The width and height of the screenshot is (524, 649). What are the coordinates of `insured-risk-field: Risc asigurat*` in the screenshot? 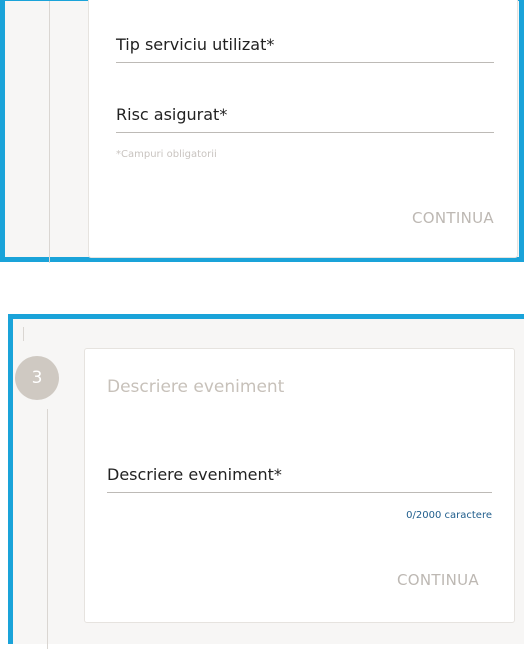 It's located at (305, 119).